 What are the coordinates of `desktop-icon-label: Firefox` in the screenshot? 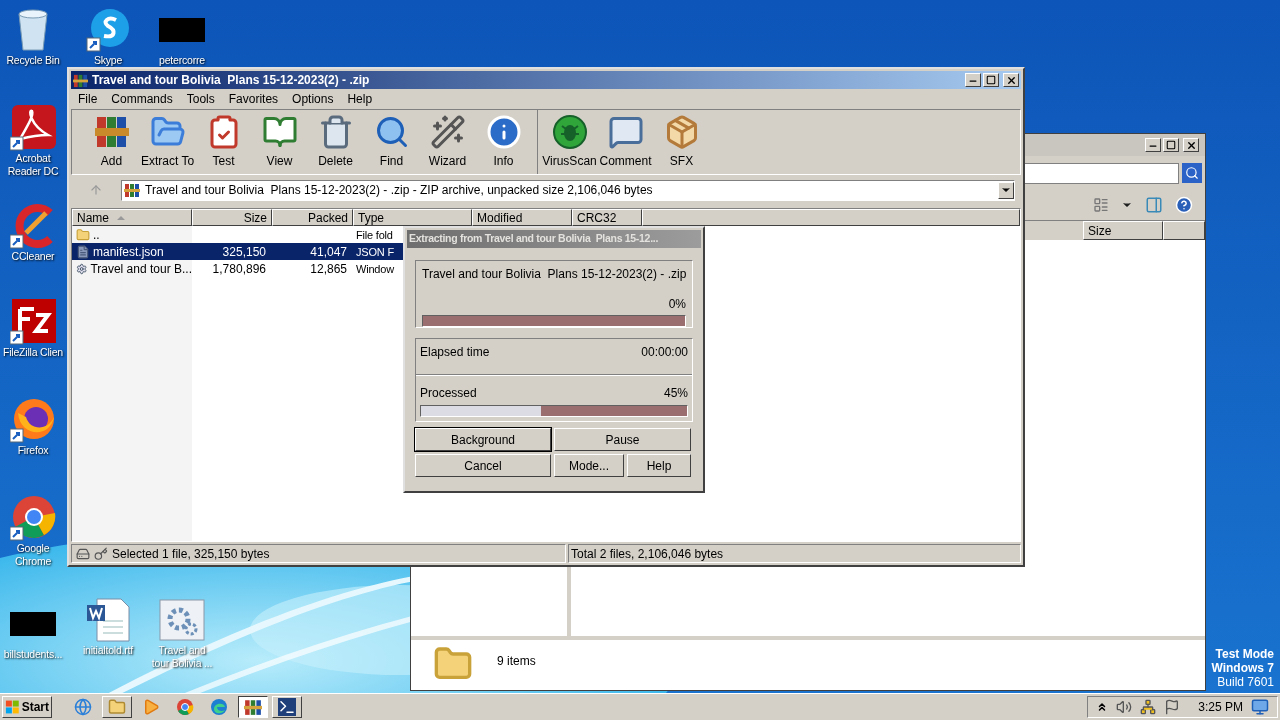 It's located at (33, 450).